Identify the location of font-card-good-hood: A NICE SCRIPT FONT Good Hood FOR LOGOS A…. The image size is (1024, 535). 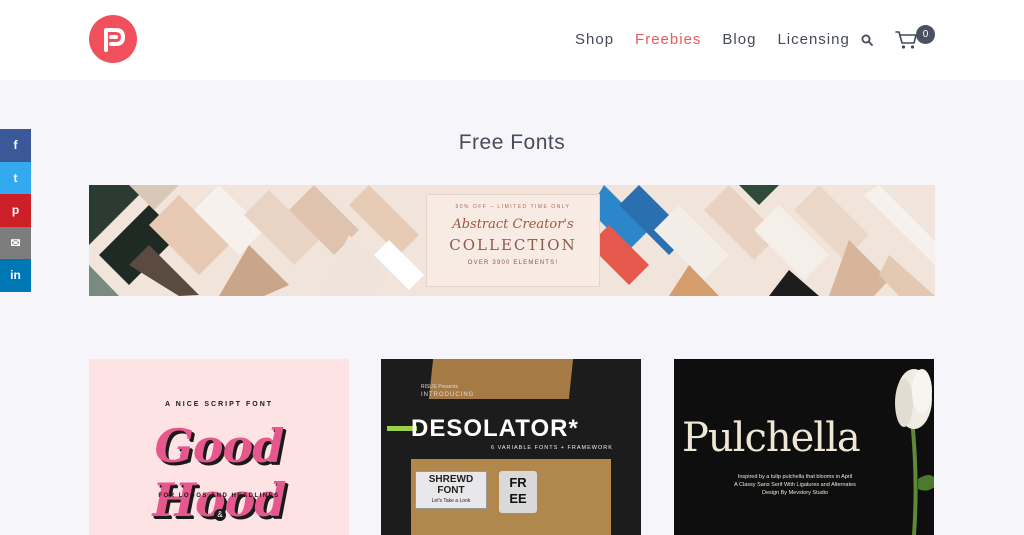
(219, 447).